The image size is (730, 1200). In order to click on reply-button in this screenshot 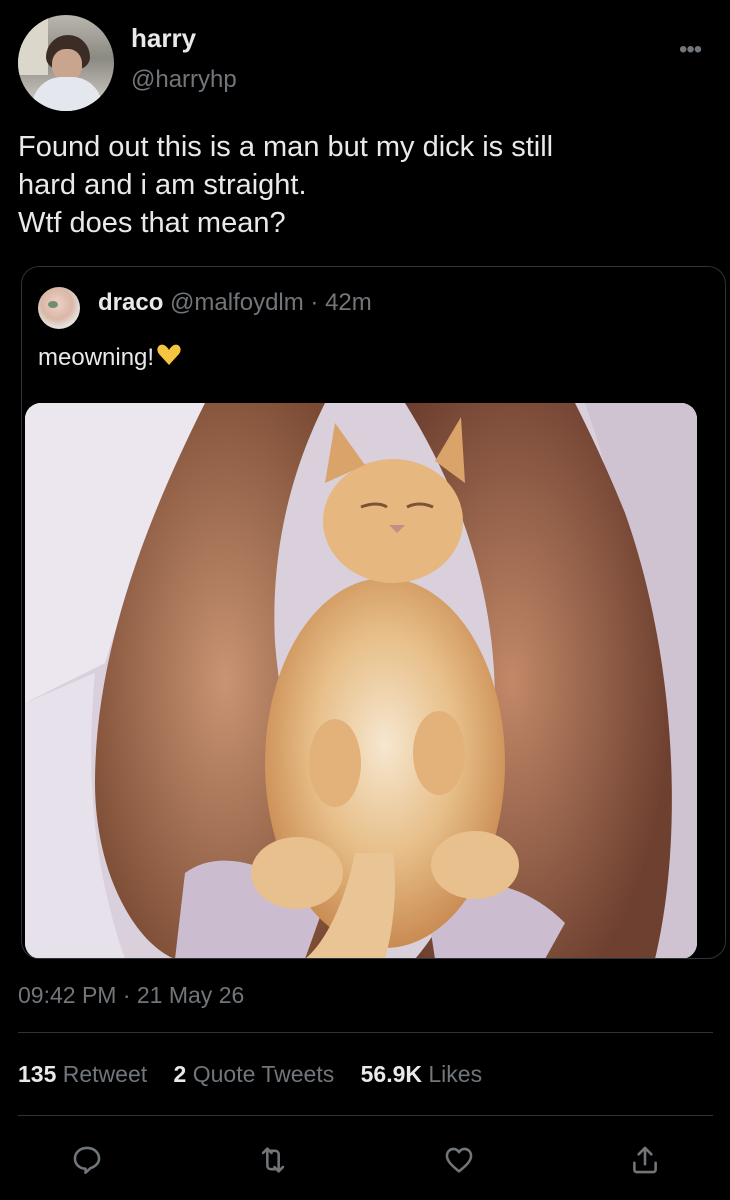, I will do `click(87, 1160)`.